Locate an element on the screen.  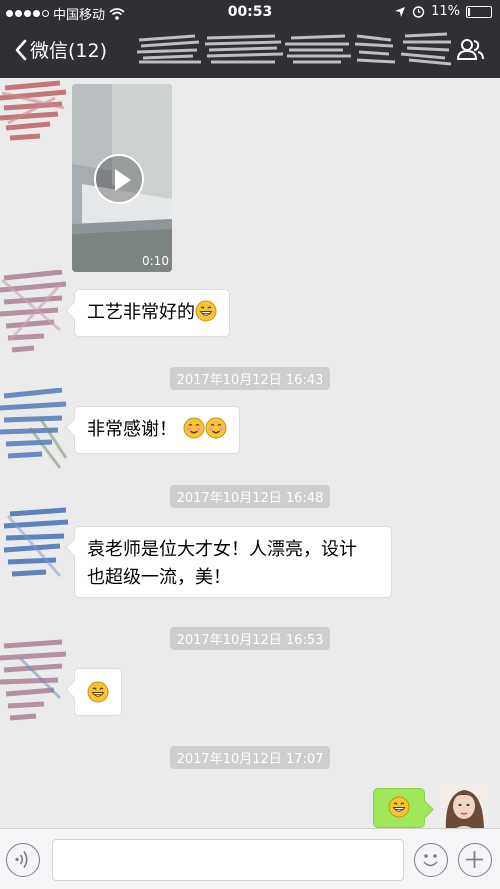
message-bubble: 袁老师是位大才女！人漂亮，设计 也超级一流，美！ is located at coordinates (233, 562).